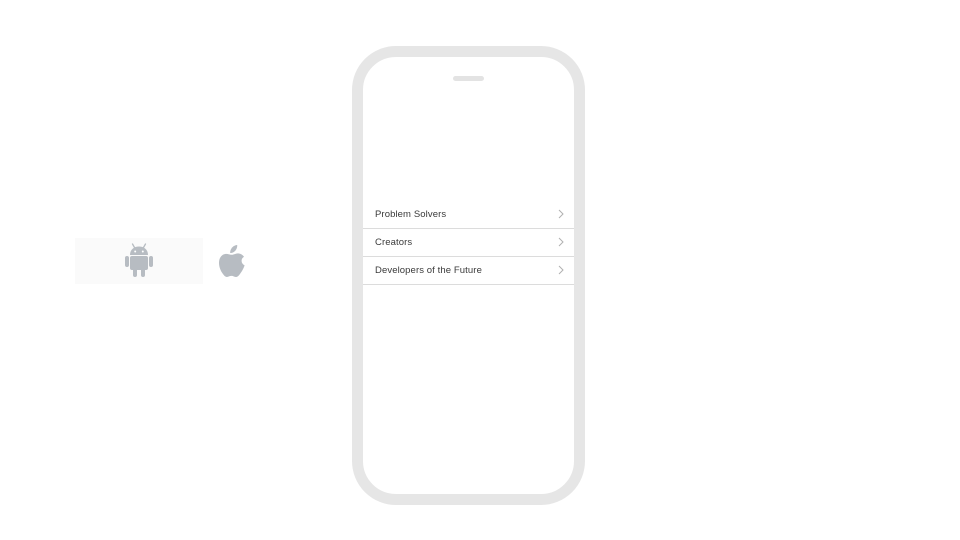 The height and width of the screenshot is (540, 960). I want to click on menu-item-label: Creators, so click(394, 242).